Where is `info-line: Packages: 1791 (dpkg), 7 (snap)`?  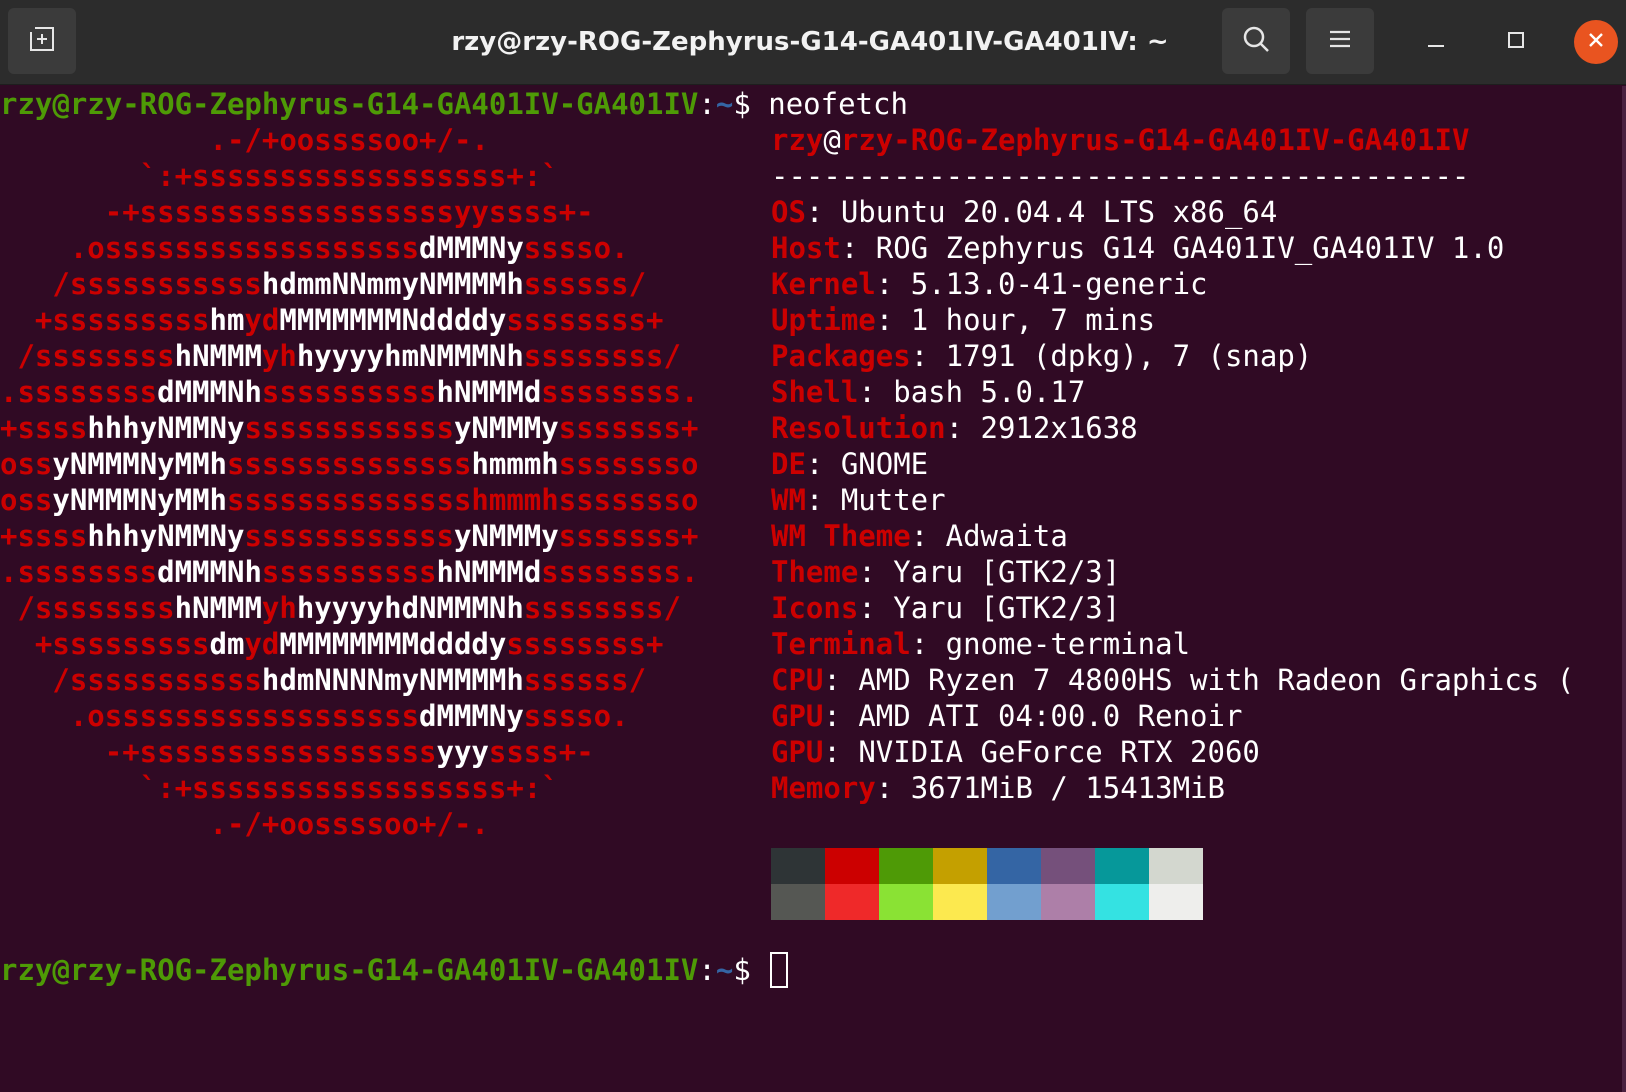 info-line: Packages: 1791 (dpkg), 7 (snap) is located at coordinates (1042, 356).